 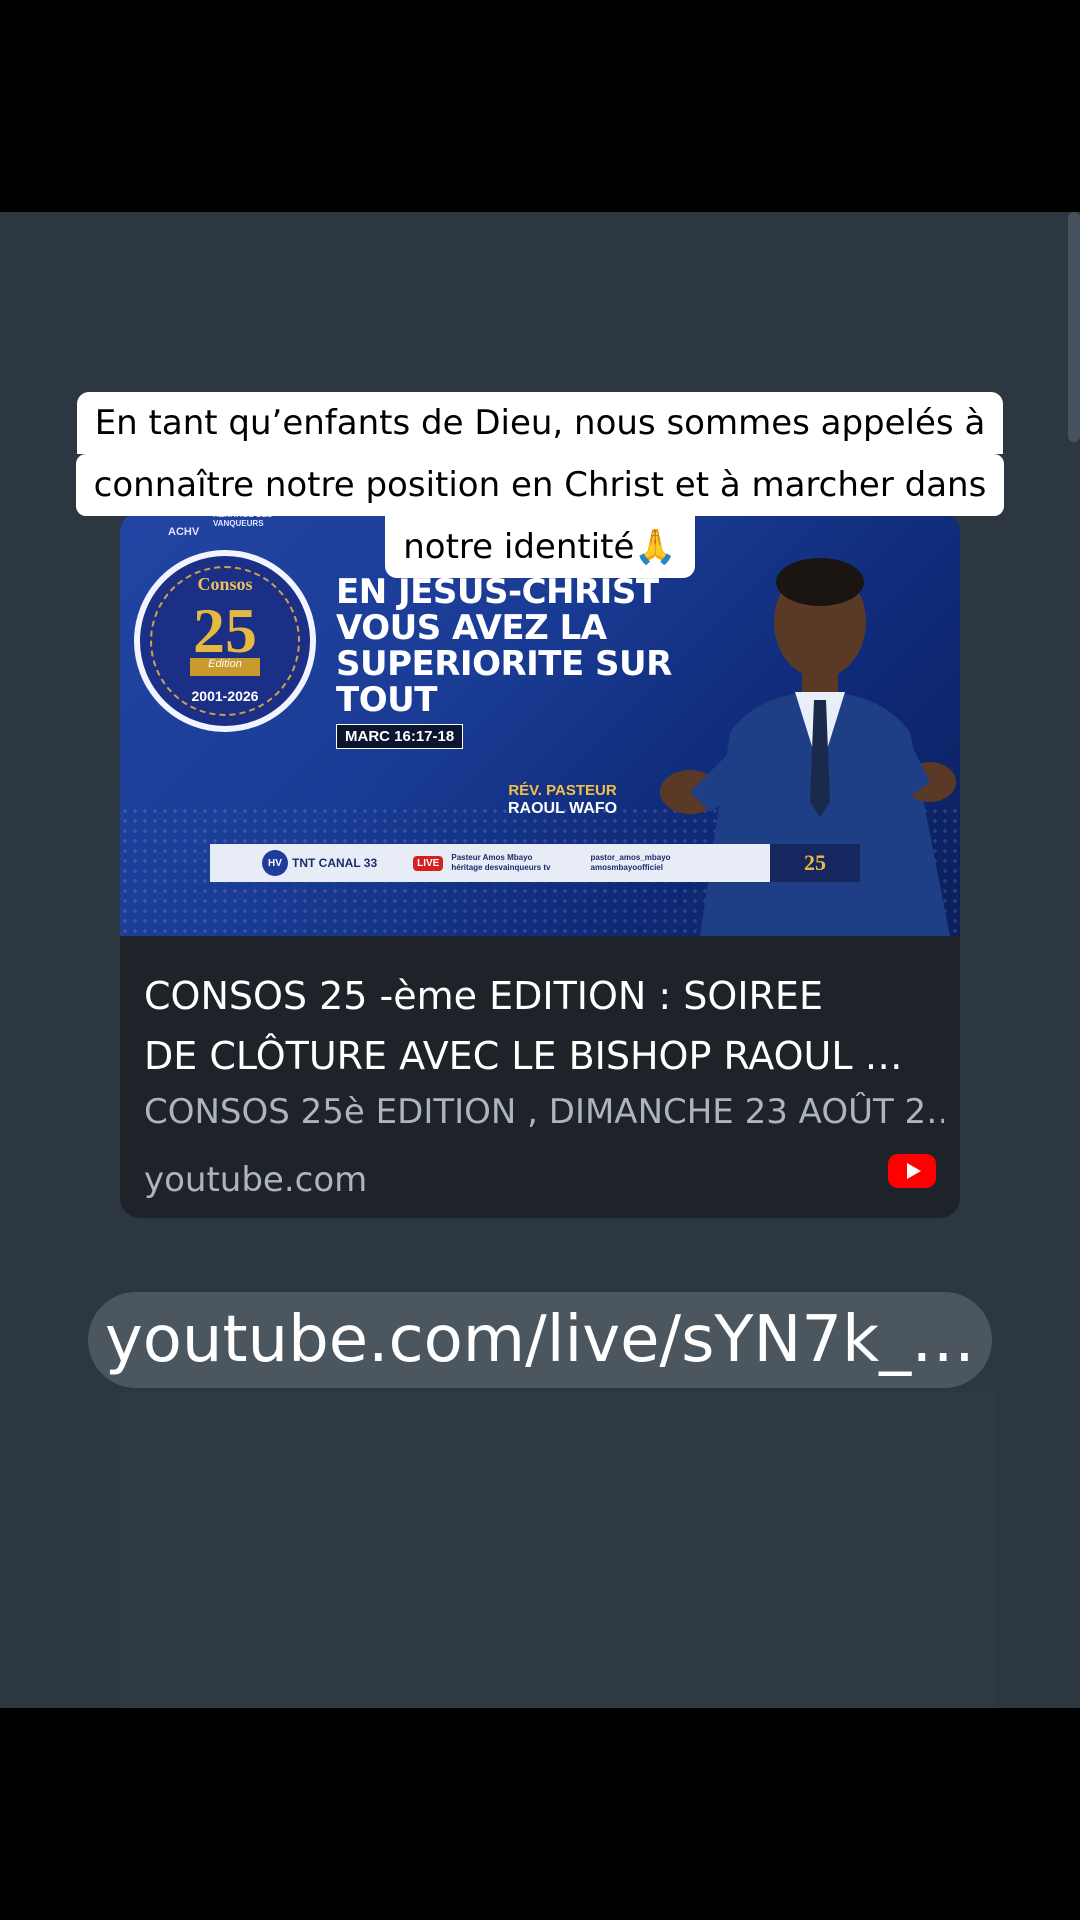 What do you see at coordinates (815, 863) in the screenshot?
I see `strip-25-logo: 25` at bounding box center [815, 863].